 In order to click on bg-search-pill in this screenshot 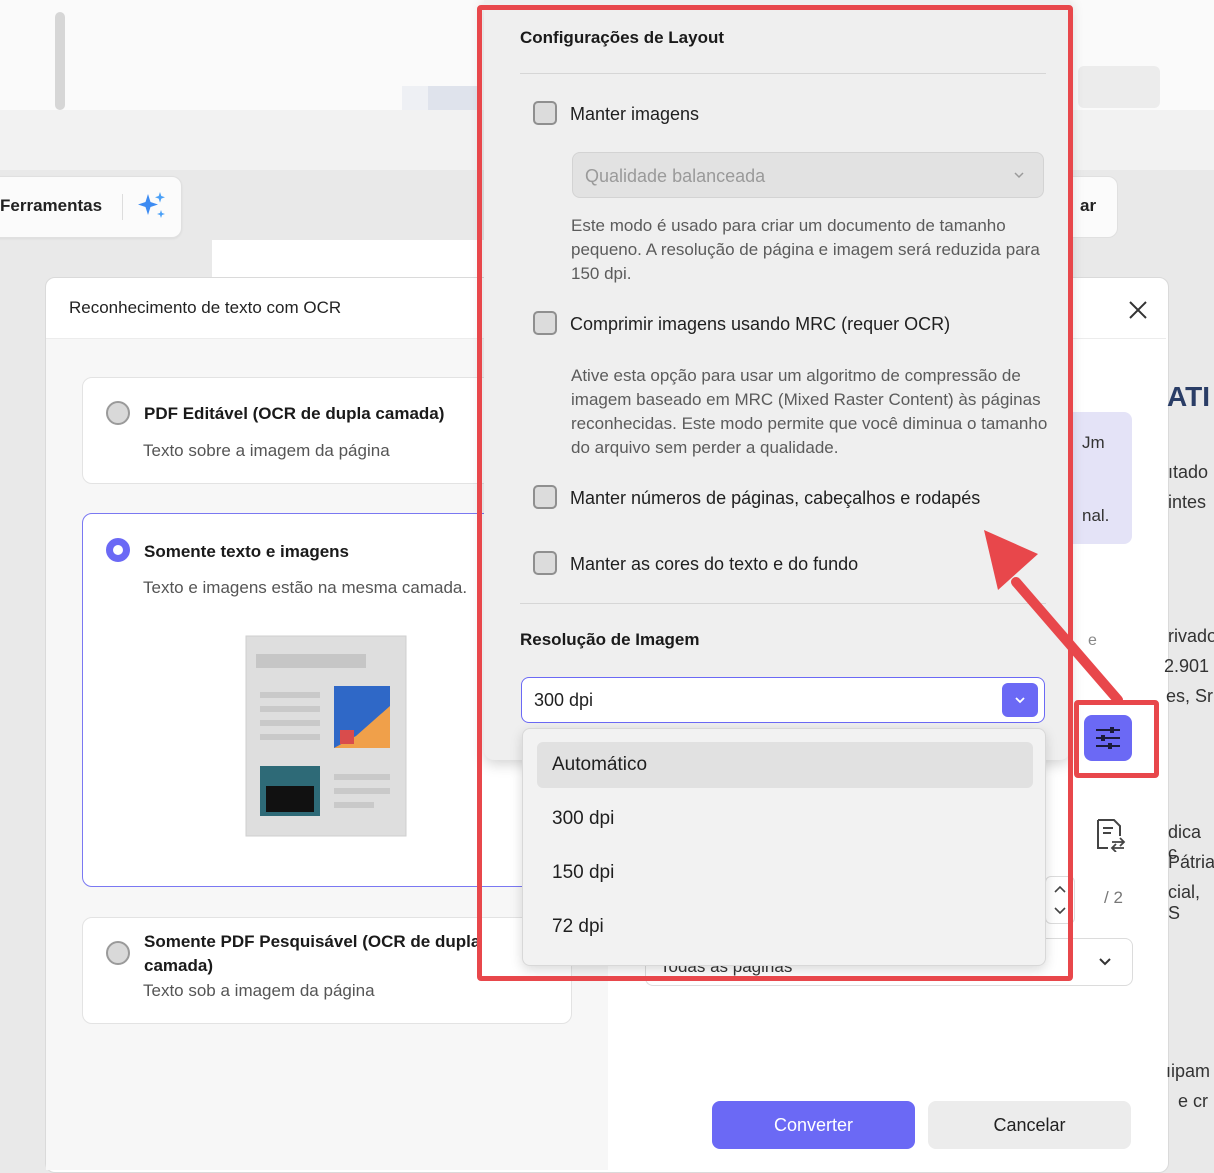, I will do `click(1119, 87)`.